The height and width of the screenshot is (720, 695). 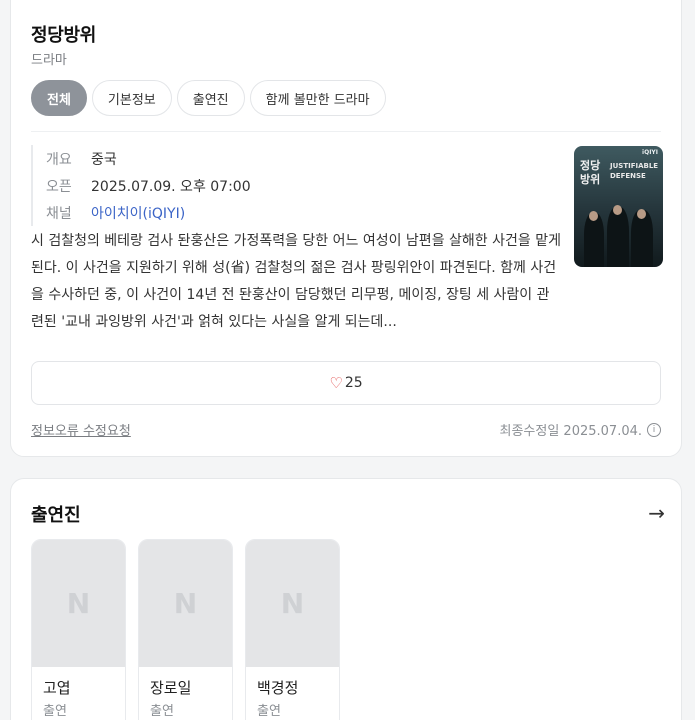 What do you see at coordinates (171, 186) in the screenshot?
I see `meta-value: 2025.07.09. 오후 07:00` at bounding box center [171, 186].